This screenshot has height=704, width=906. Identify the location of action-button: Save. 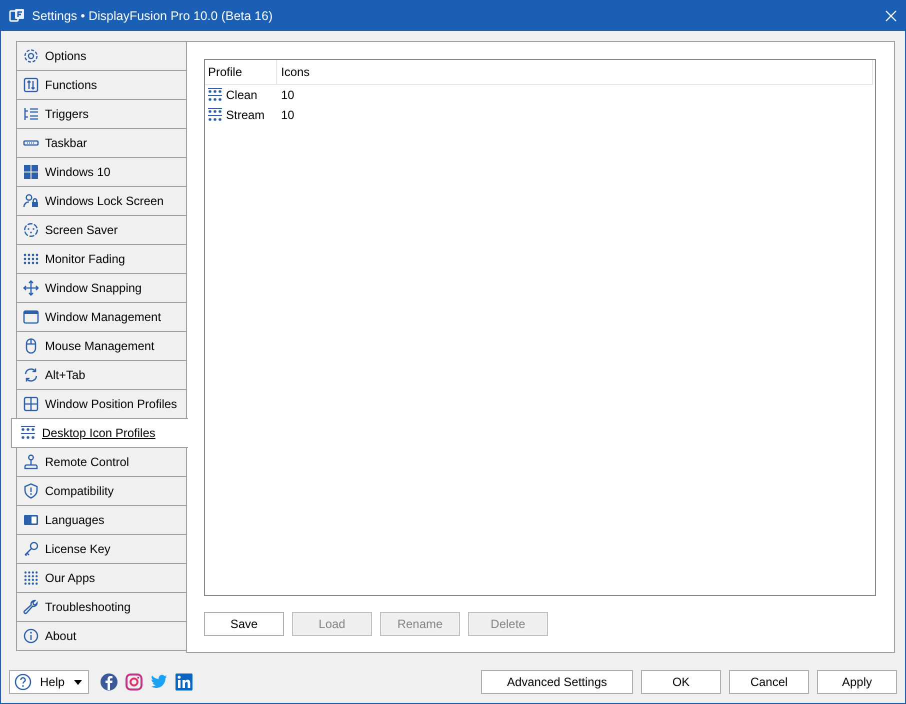
(244, 624).